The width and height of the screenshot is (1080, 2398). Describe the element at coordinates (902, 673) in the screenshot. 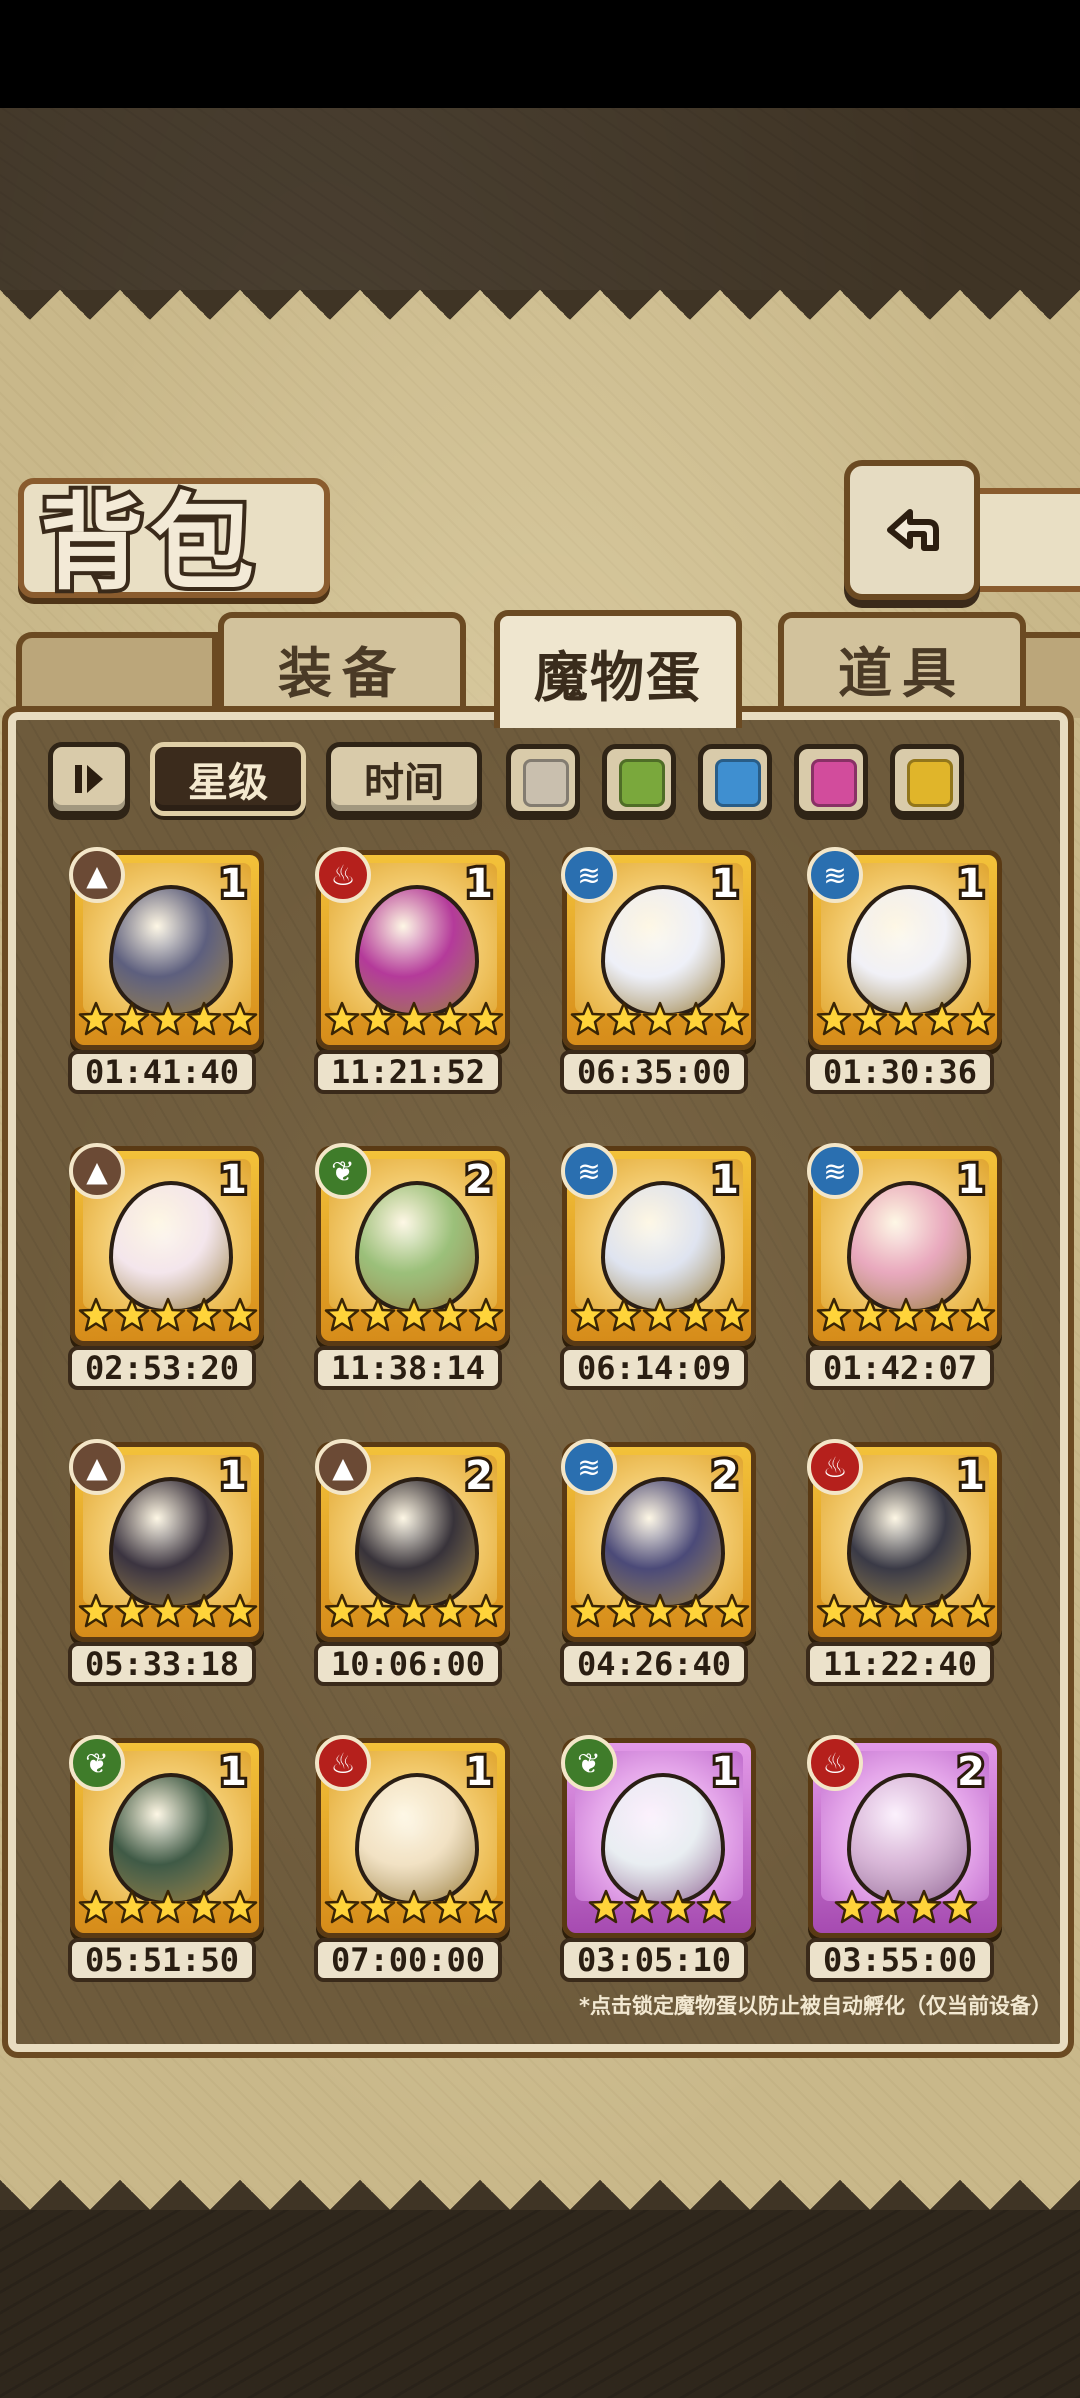

I see `tab-items-label: 道具` at that location.